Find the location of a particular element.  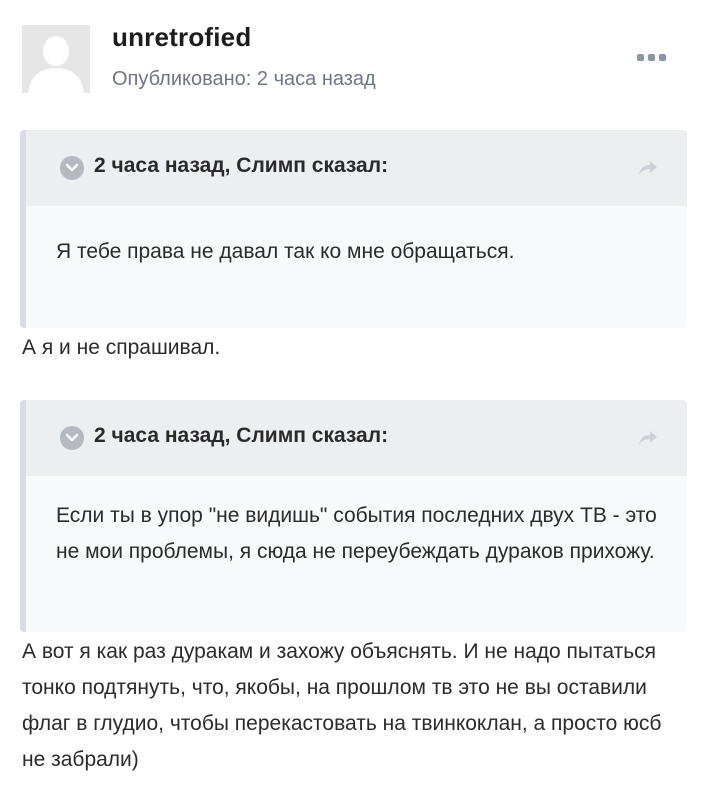

post-timestamp: Опубликовано: 2 часа назад is located at coordinates (244, 79).